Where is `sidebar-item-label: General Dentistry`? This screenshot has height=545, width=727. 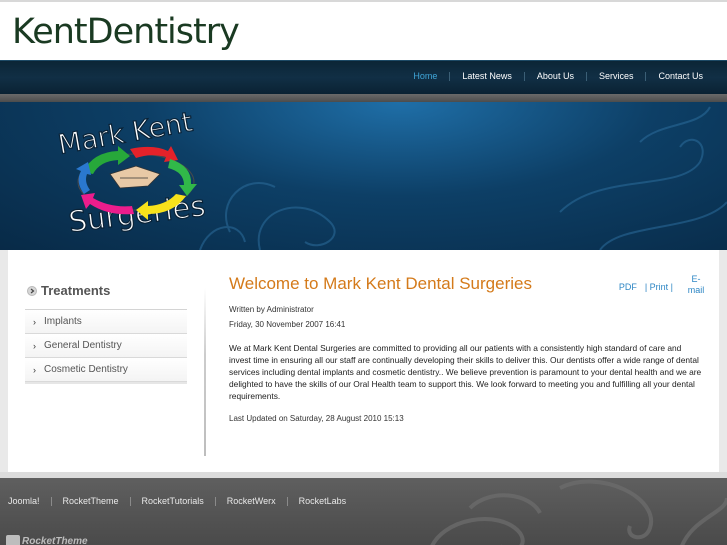 sidebar-item-label: General Dentistry is located at coordinates (83, 345).